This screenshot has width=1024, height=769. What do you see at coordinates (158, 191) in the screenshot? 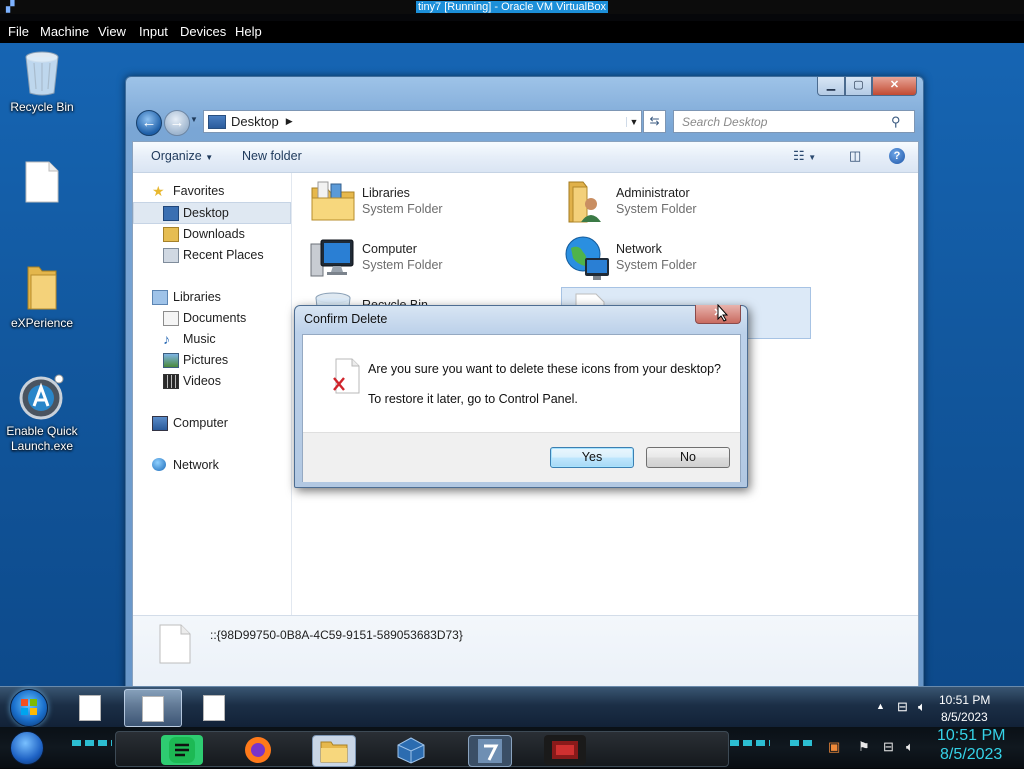
I see `star-icon: ★` at bounding box center [158, 191].